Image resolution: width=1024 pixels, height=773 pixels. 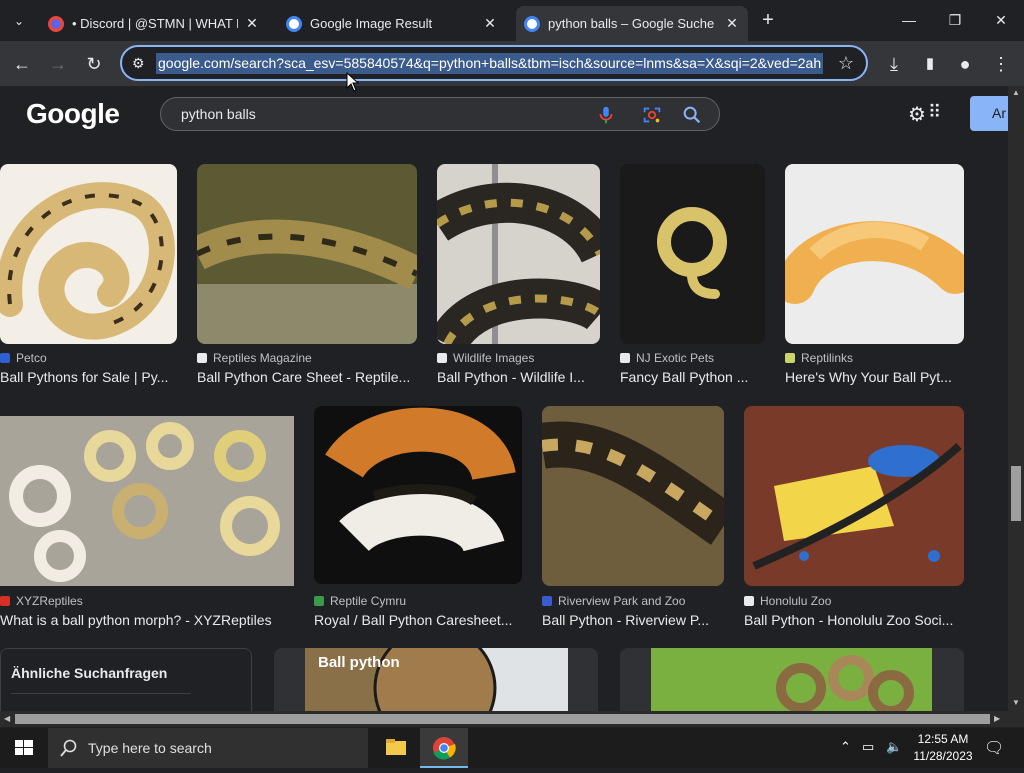 What do you see at coordinates (613, 601) in the screenshot?
I see `result-source: Riverview Park and Zoo` at bounding box center [613, 601].